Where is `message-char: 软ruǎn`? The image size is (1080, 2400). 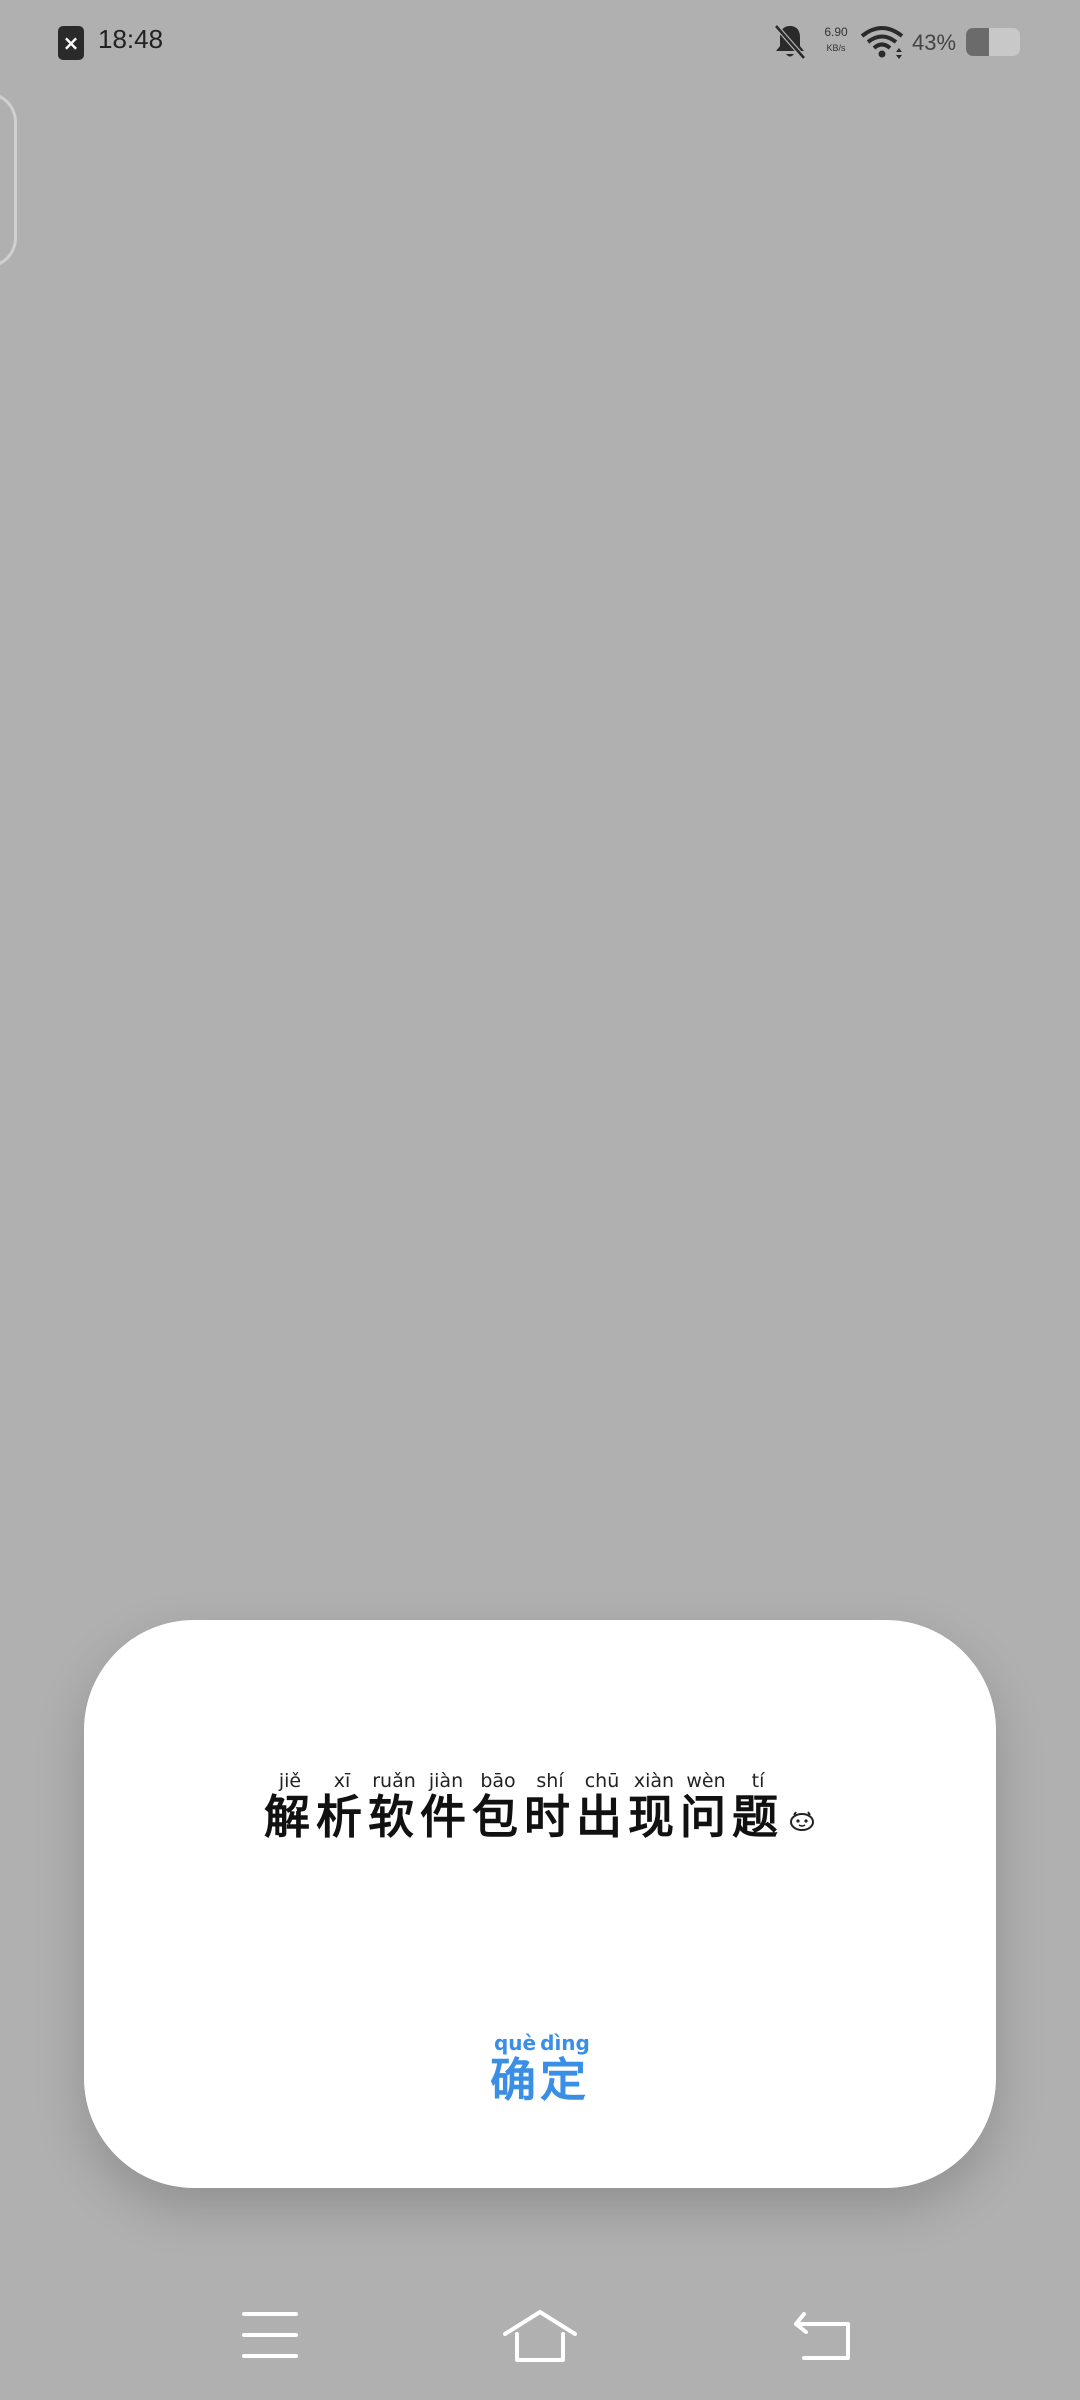 message-char: 软ruǎn is located at coordinates (394, 1807).